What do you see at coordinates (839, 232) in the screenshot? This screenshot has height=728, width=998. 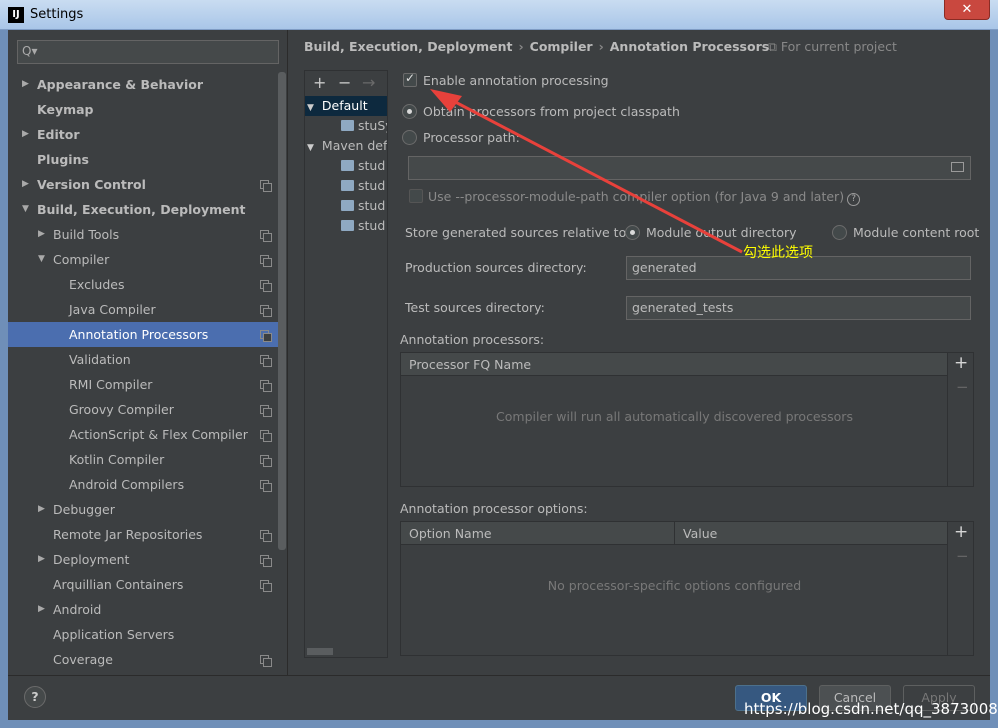 I see `module-content-root-radio` at bounding box center [839, 232].